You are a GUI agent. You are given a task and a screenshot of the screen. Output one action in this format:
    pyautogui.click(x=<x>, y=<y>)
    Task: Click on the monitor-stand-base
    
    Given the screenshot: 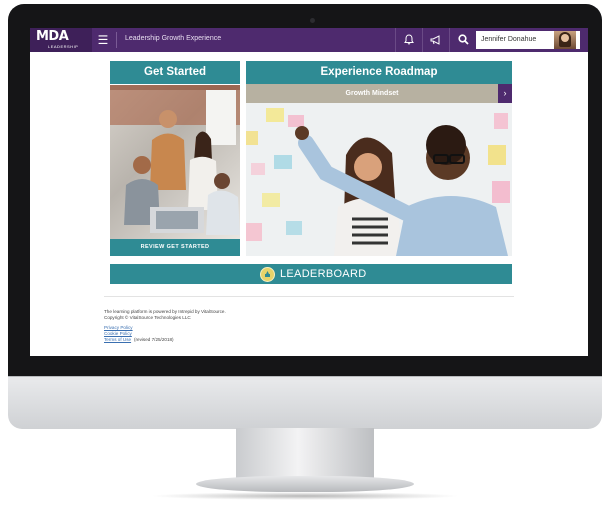 What is the action you would take?
    pyautogui.click(x=305, y=484)
    